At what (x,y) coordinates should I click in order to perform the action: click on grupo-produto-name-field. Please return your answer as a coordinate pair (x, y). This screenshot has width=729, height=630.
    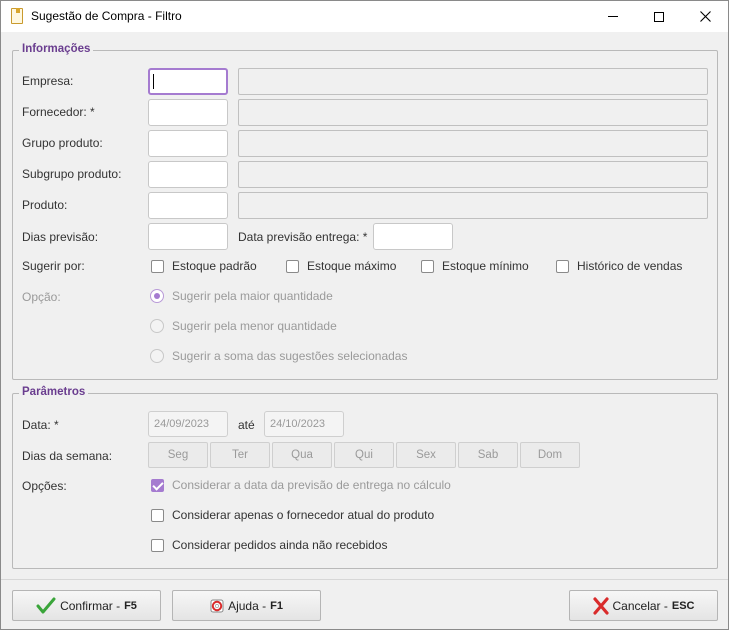
    Looking at the image, I should click on (473, 143).